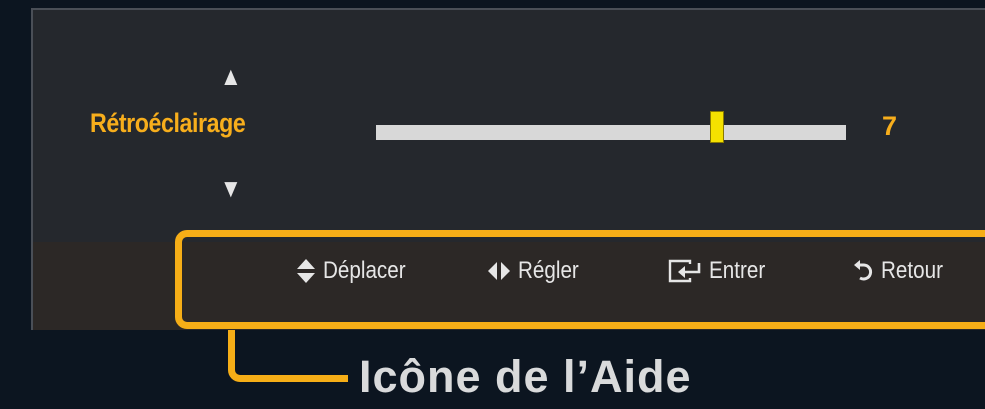 The width and height of the screenshot is (985, 409). Describe the element at coordinates (890, 126) in the screenshot. I see `setting-value: 7` at that location.